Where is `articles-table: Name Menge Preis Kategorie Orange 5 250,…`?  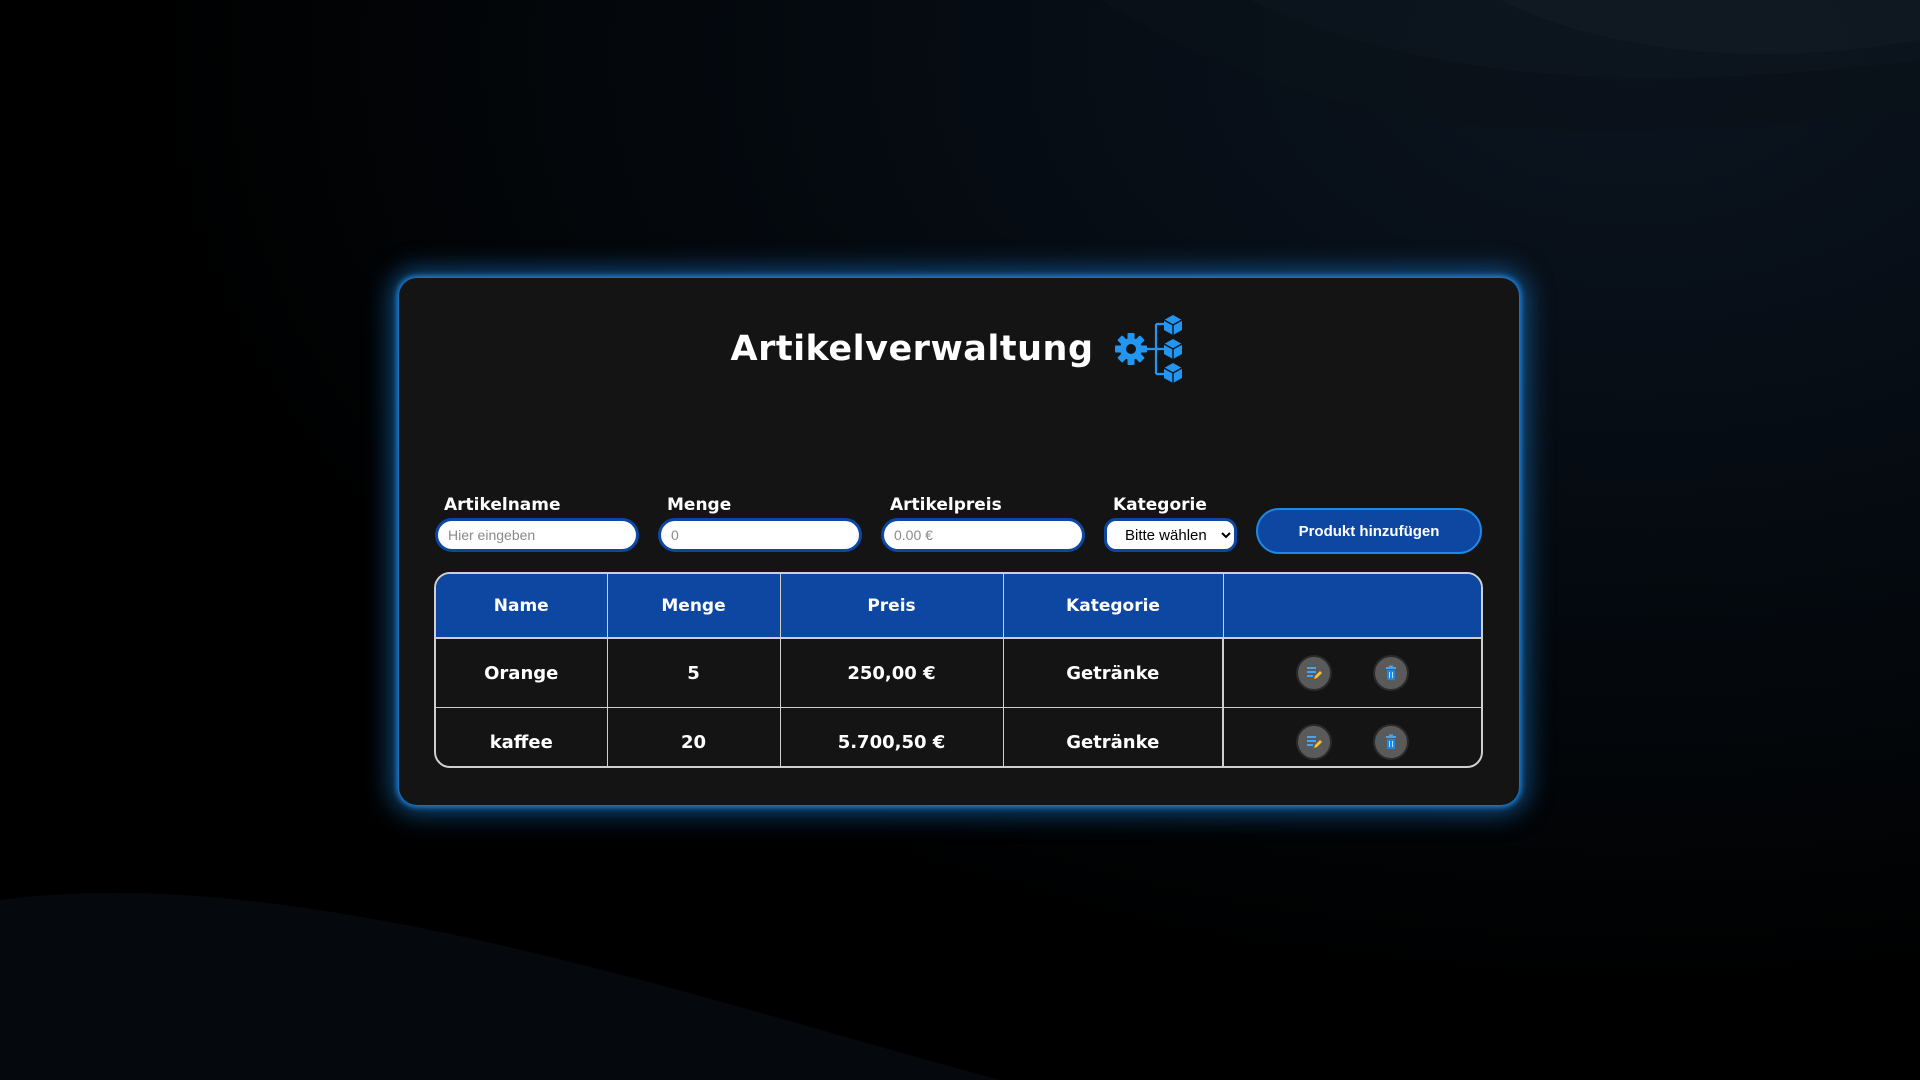
articles-table: Name Menge Preis Kategorie Orange 5 250,… is located at coordinates (958, 670).